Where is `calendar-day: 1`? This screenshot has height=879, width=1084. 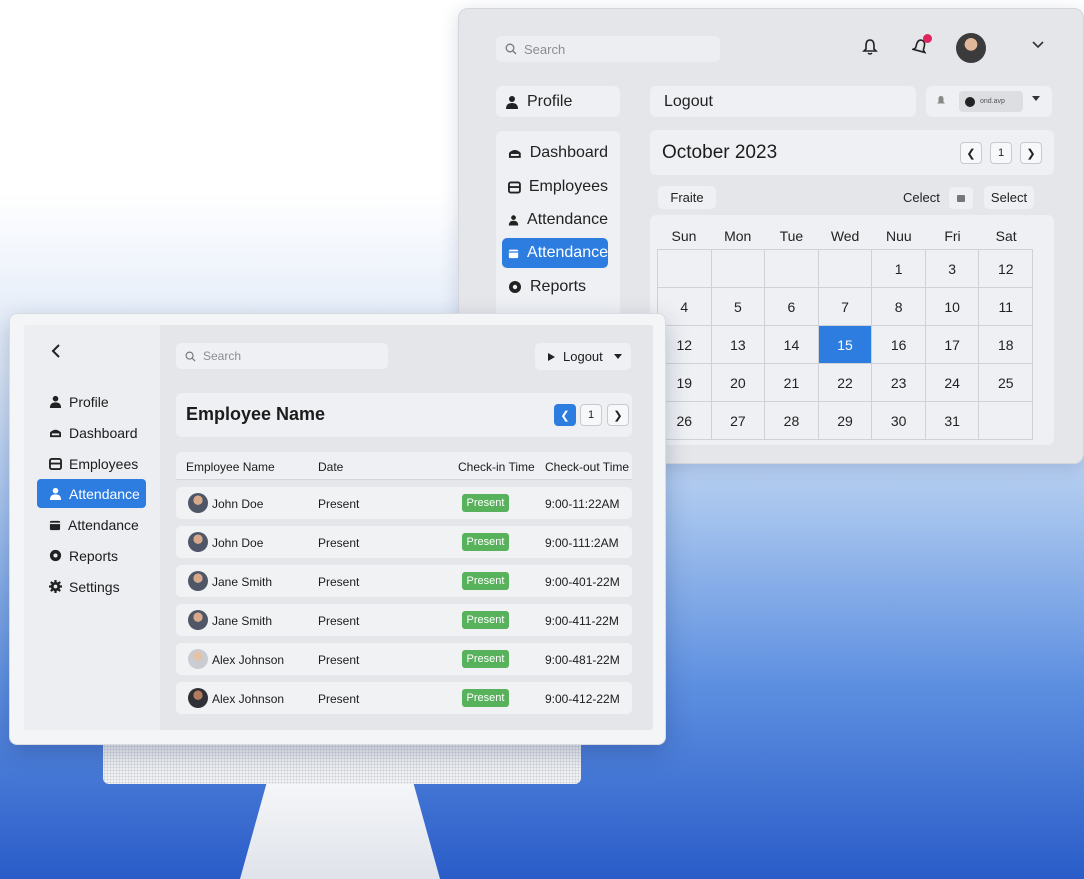
calendar-day: 1 is located at coordinates (899, 269).